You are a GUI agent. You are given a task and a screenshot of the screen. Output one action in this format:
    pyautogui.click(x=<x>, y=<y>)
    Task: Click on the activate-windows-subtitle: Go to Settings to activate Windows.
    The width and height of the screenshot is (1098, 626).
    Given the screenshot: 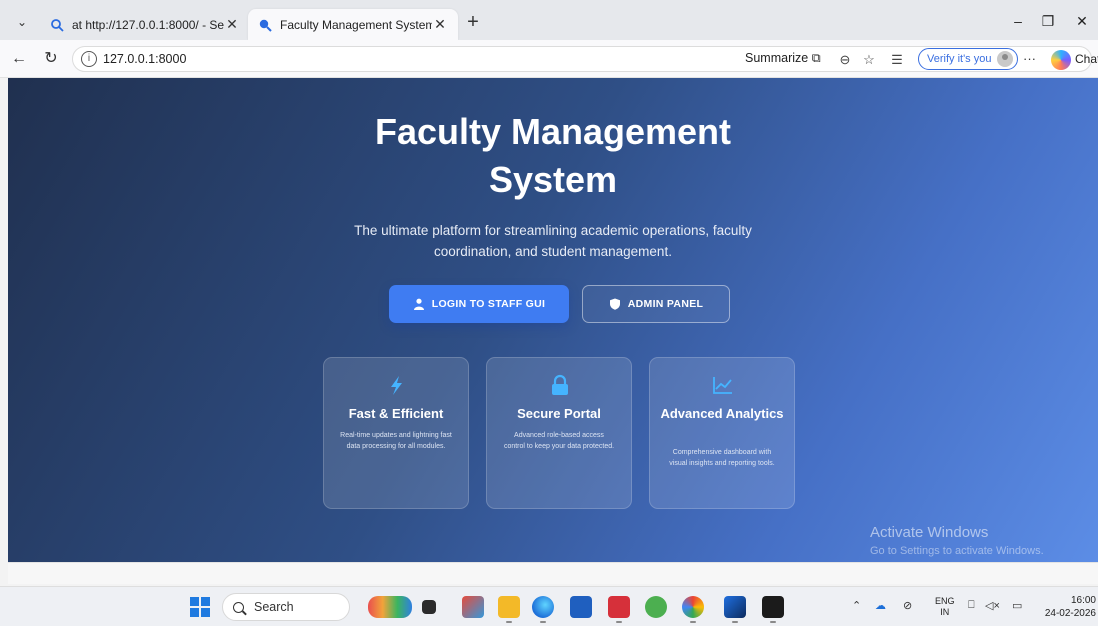 What is the action you would take?
    pyautogui.click(x=957, y=551)
    